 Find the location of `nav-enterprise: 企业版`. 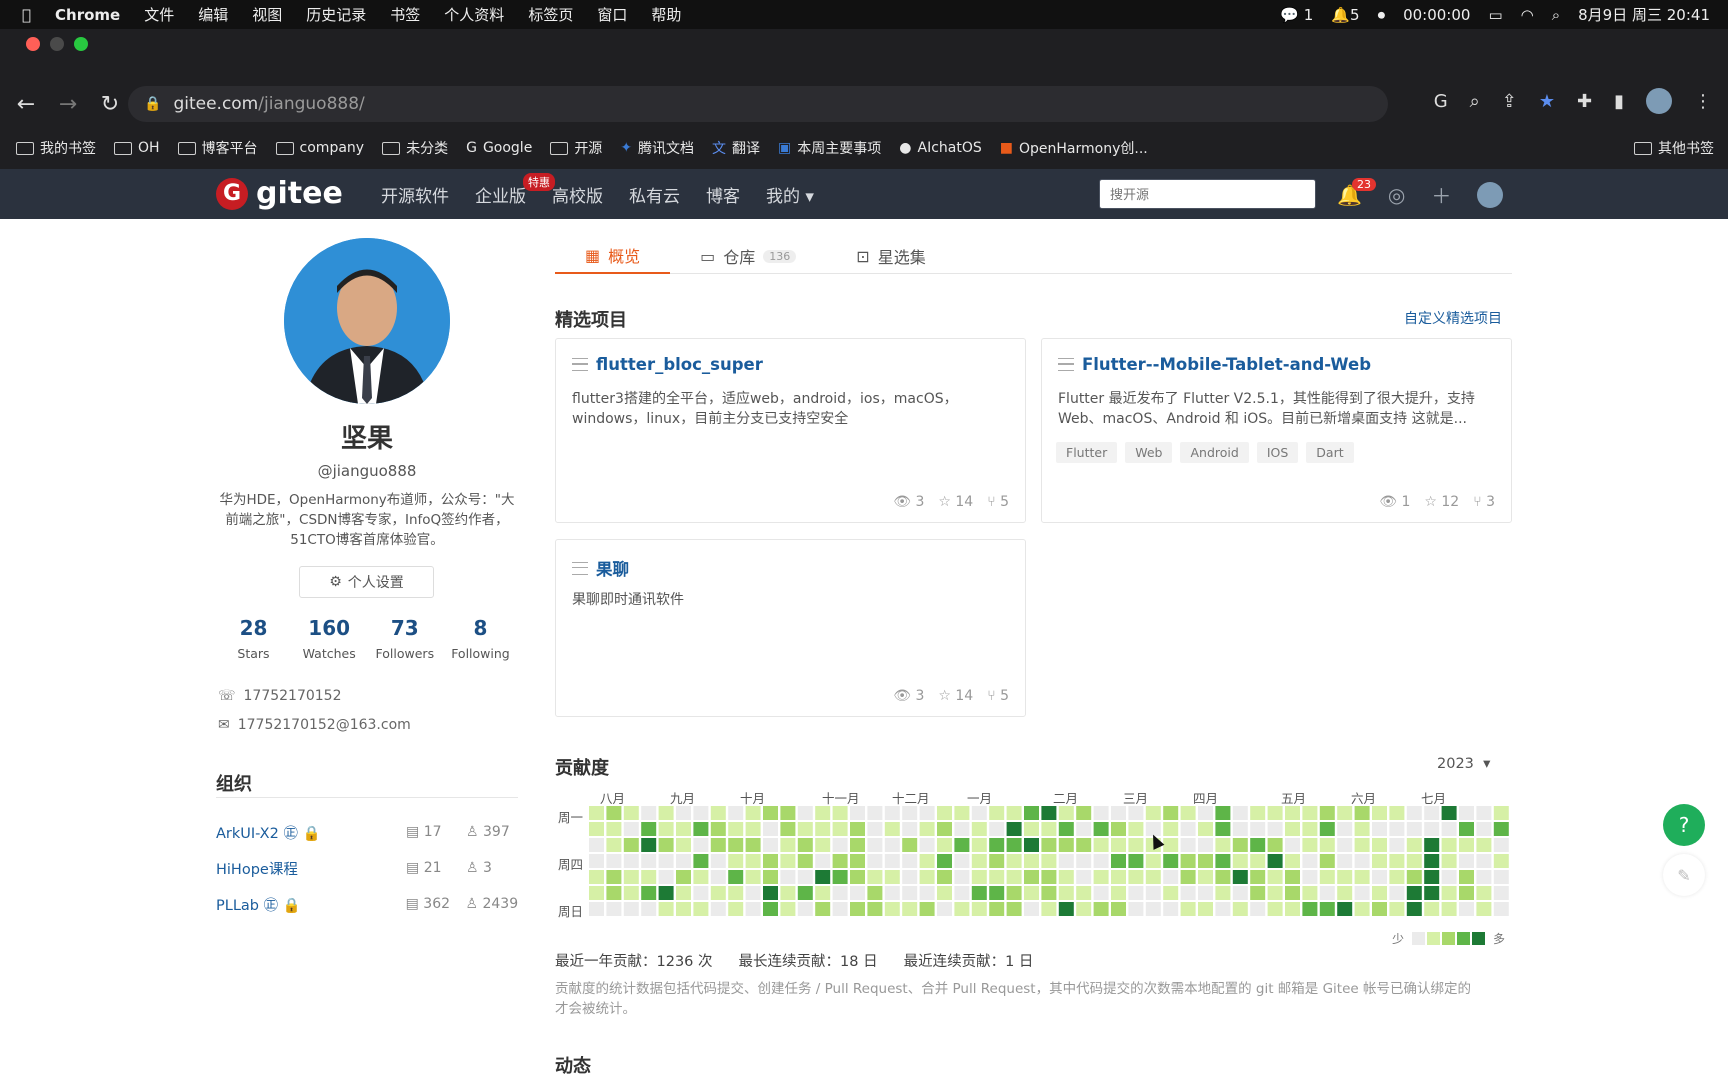

nav-enterprise: 企业版 is located at coordinates (500, 194).